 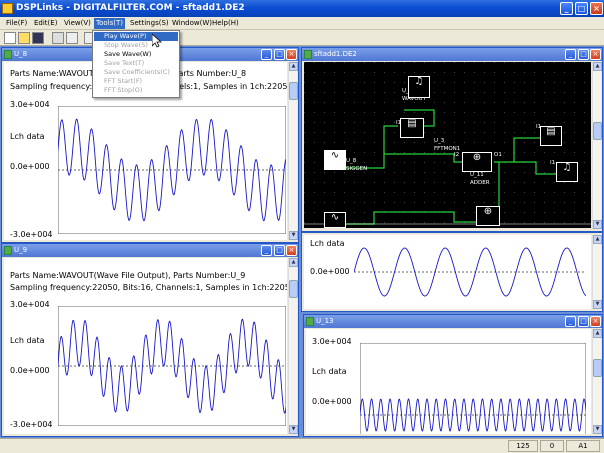 I want to click on window-u9-scrollbar: ▲ ▼, so click(x=293, y=346).